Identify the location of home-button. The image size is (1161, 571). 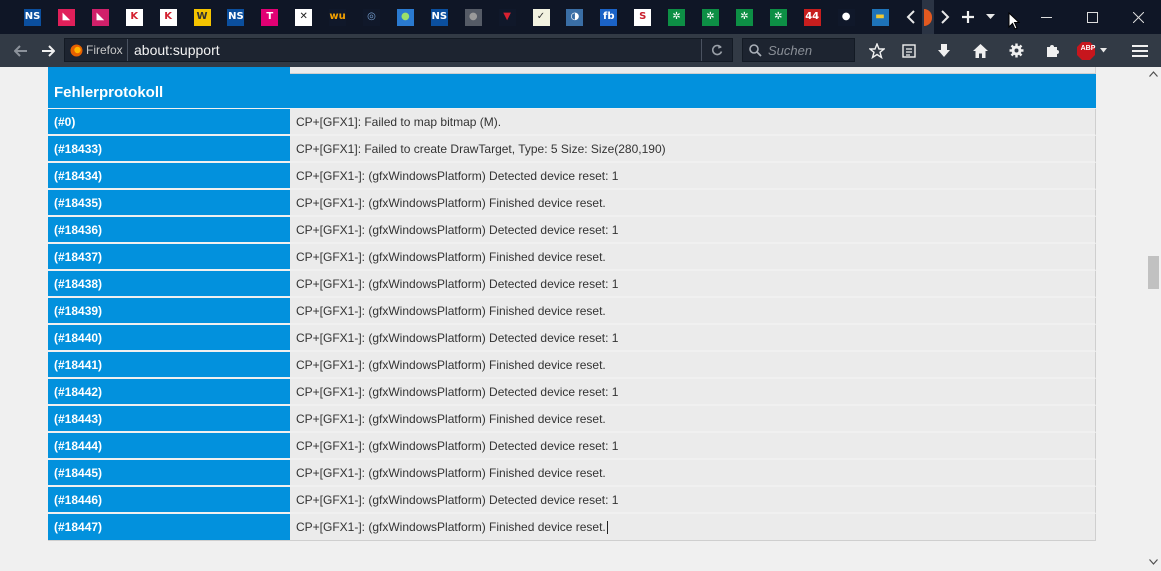
(980, 50).